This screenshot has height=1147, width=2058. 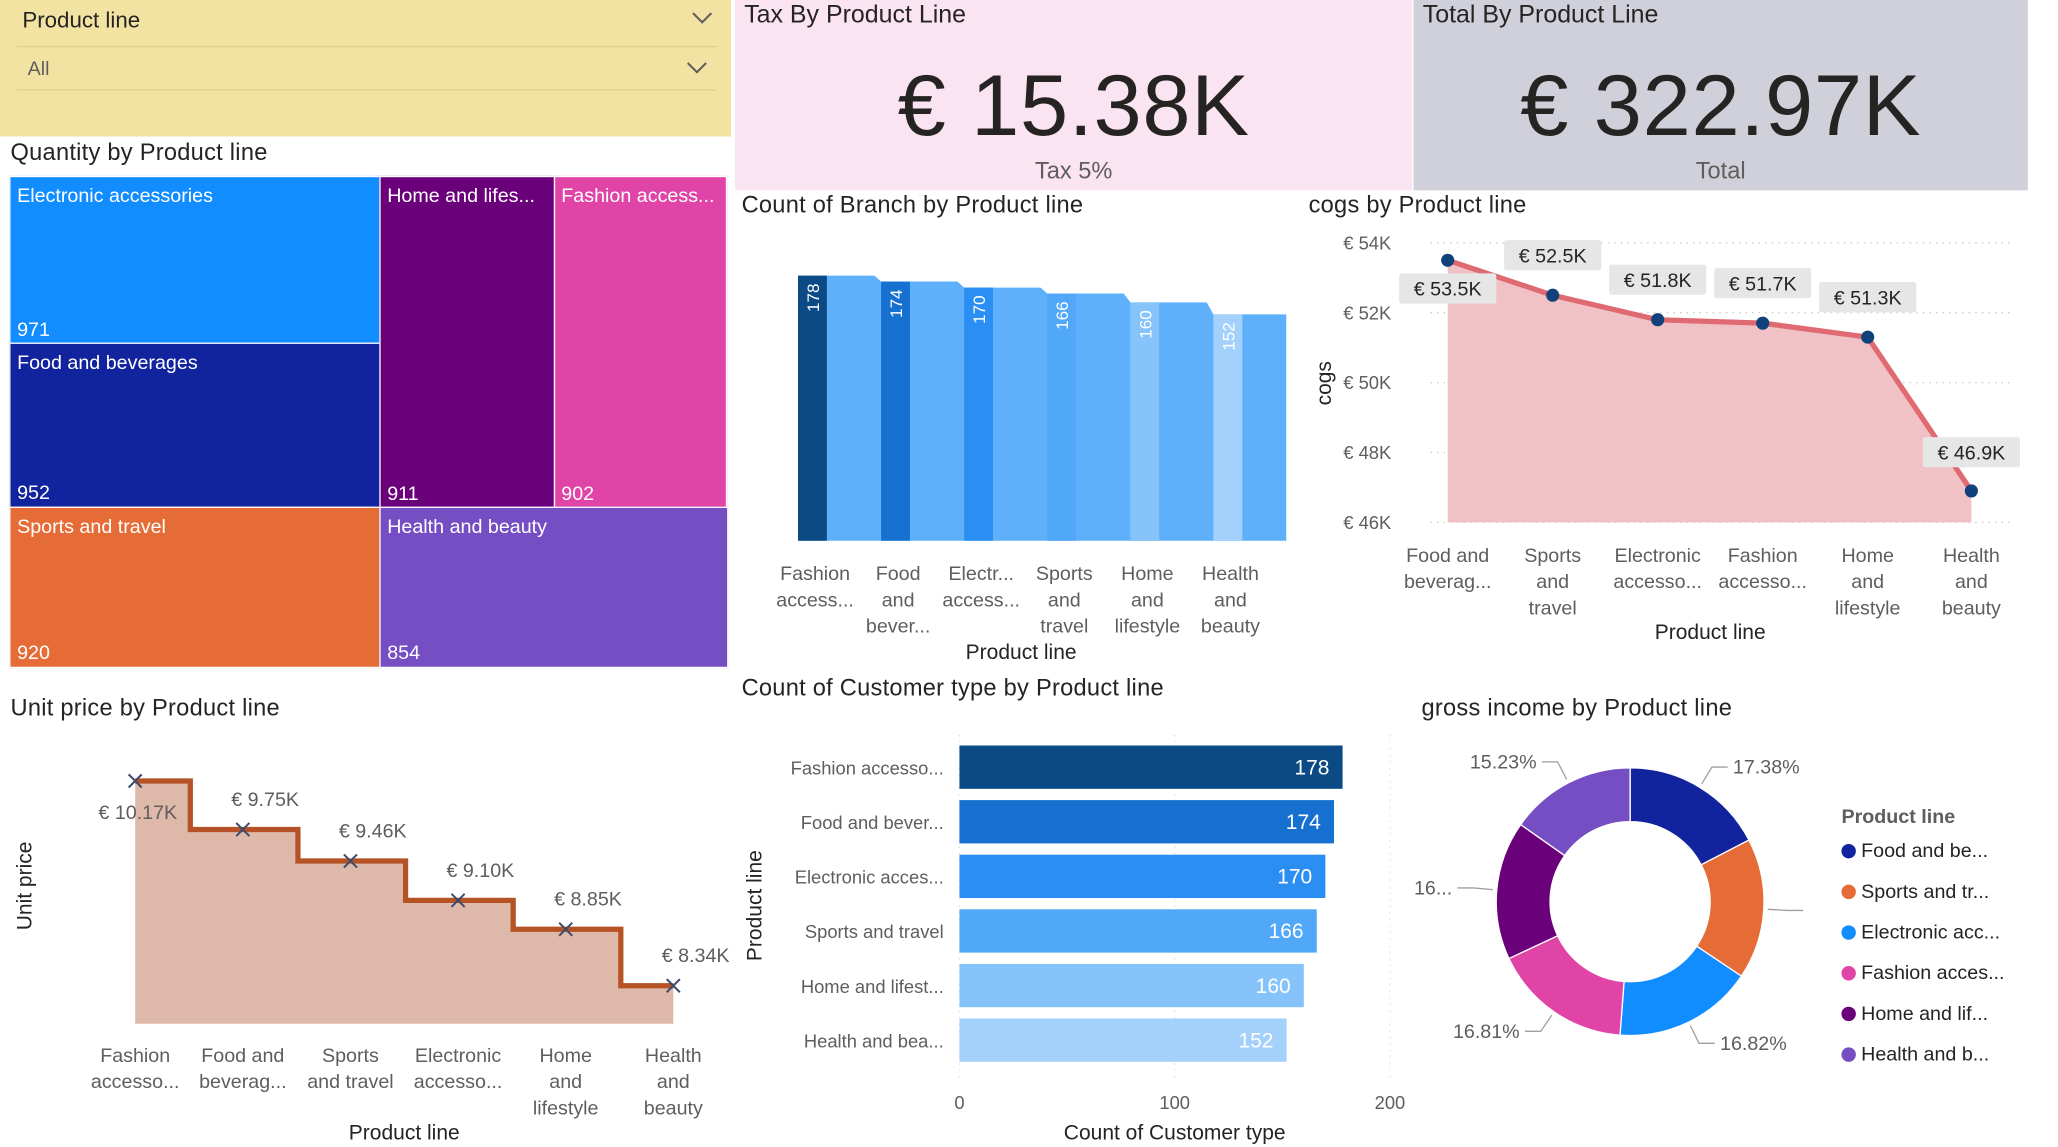 What do you see at coordinates (578, 493) in the screenshot?
I see `treemap-tile-value: 902` at bounding box center [578, 493].